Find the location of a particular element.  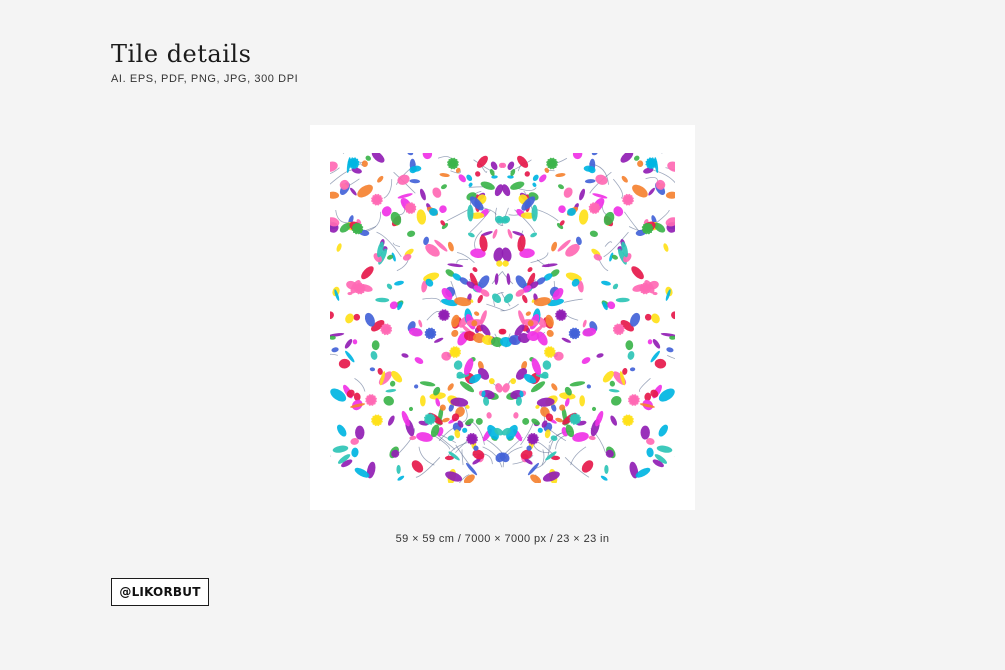

brand-logo: @LIKORBUT is located at coordinates (160, 592).